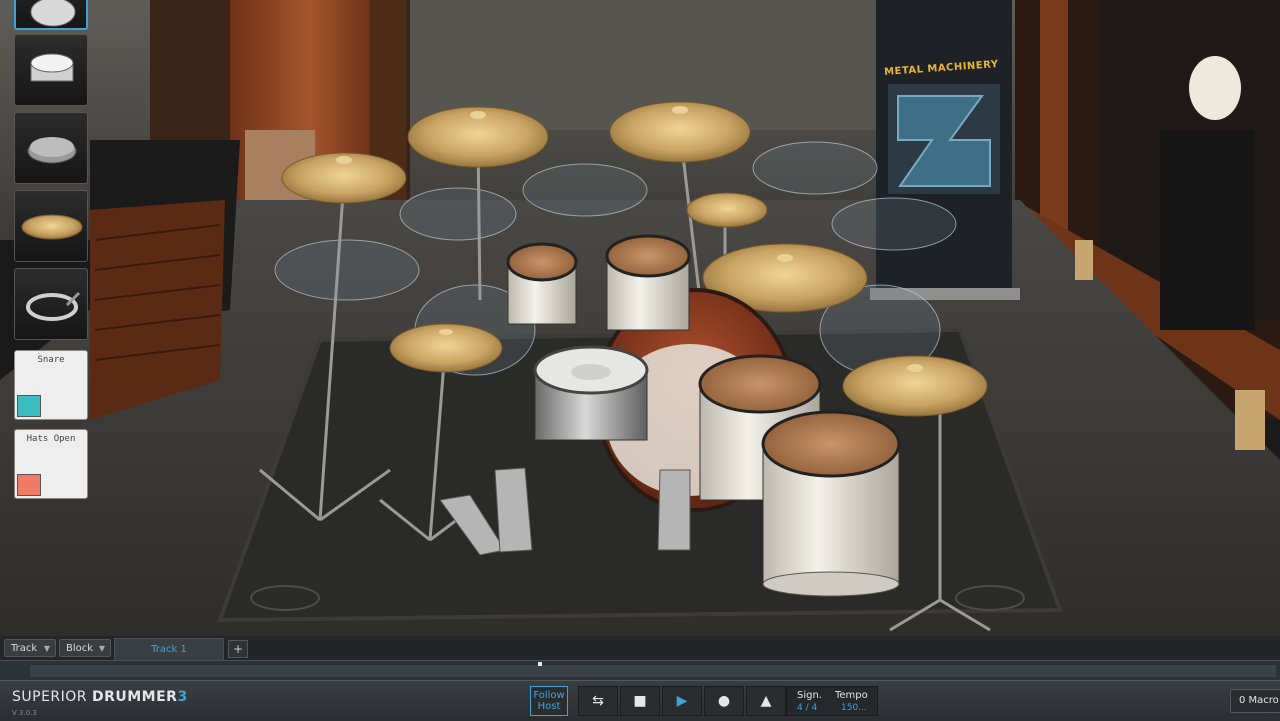  I want to click on tempo-label: Tempo, so click(851, 695).